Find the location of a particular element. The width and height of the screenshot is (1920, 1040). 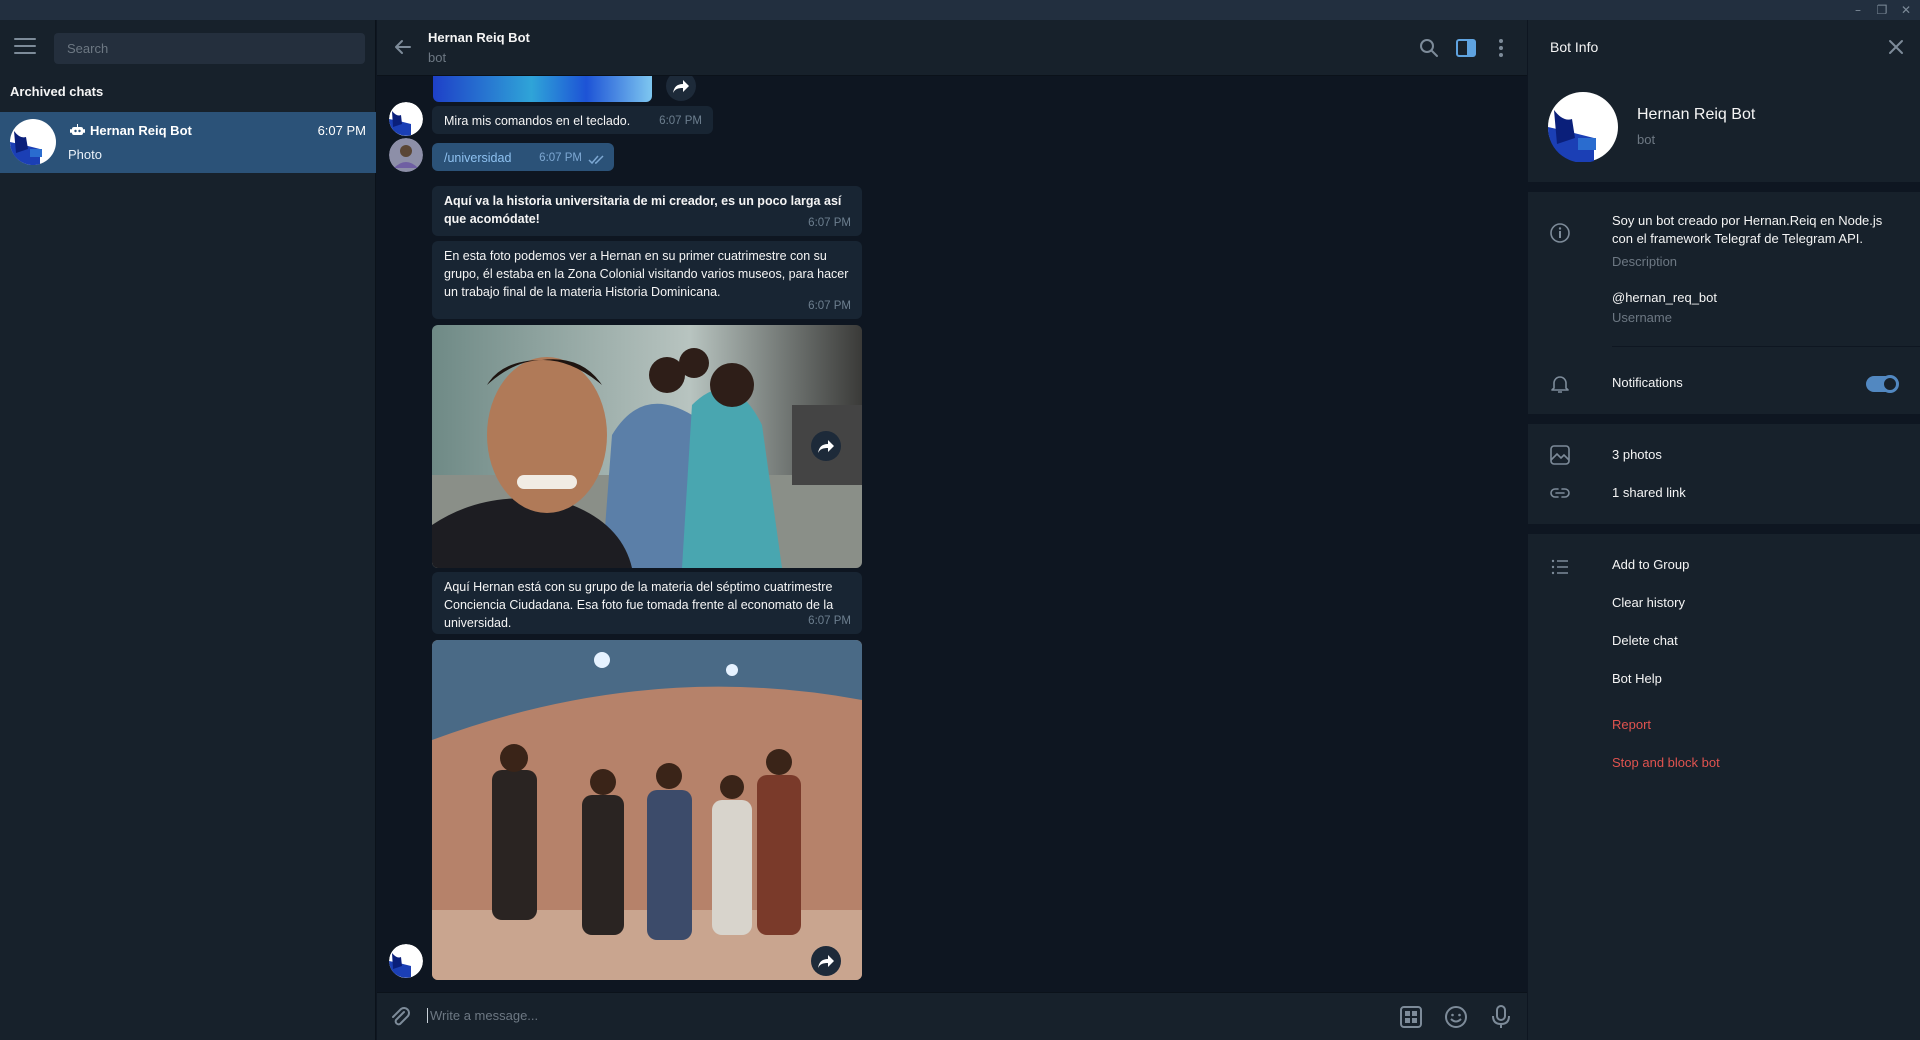

microphone-icon is located at coordinates (1501, 1017).